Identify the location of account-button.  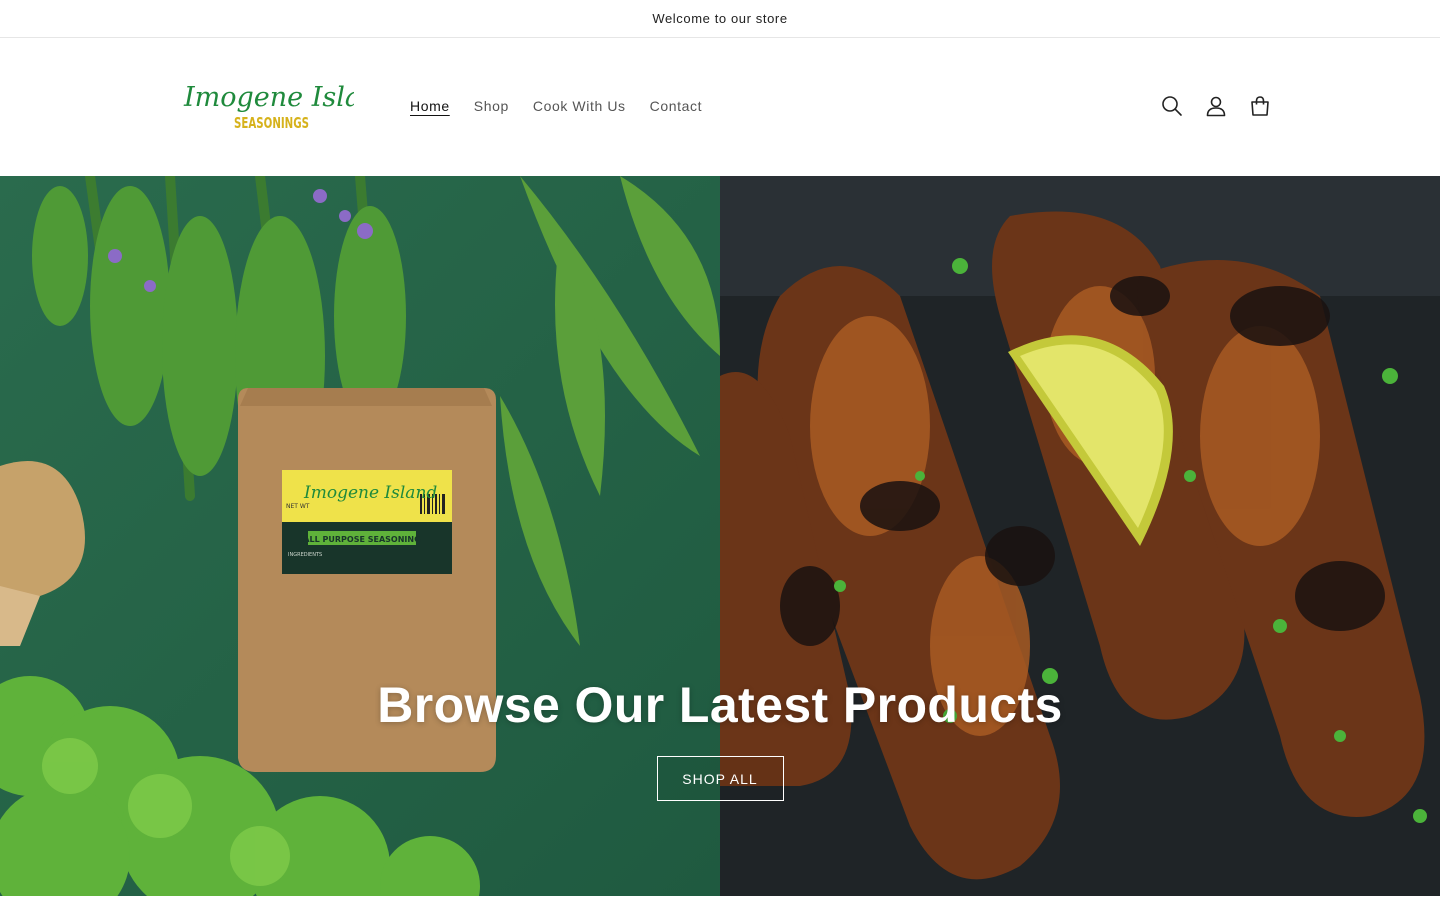
(1216, 106).